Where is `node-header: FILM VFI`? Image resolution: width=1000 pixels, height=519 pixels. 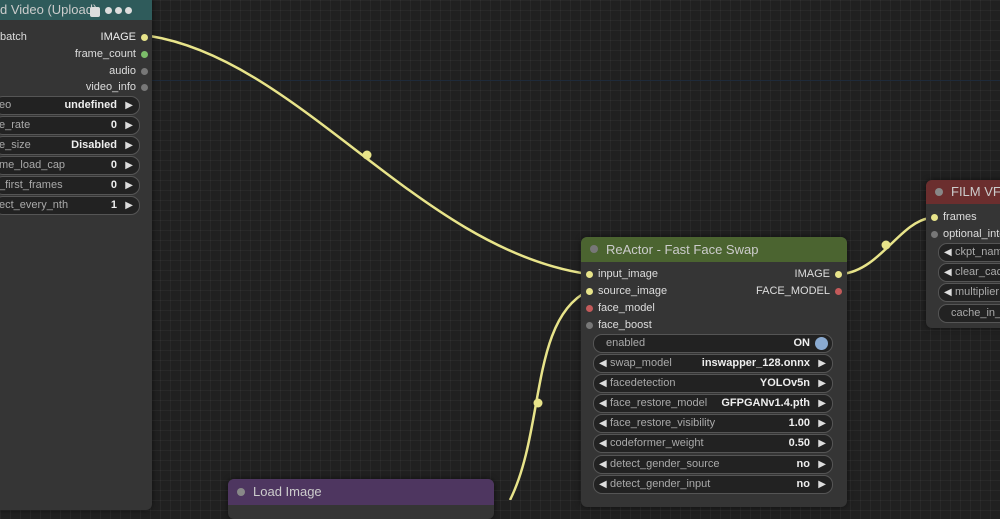 node-header: FILM VFI is located at coordinates (963, 192).